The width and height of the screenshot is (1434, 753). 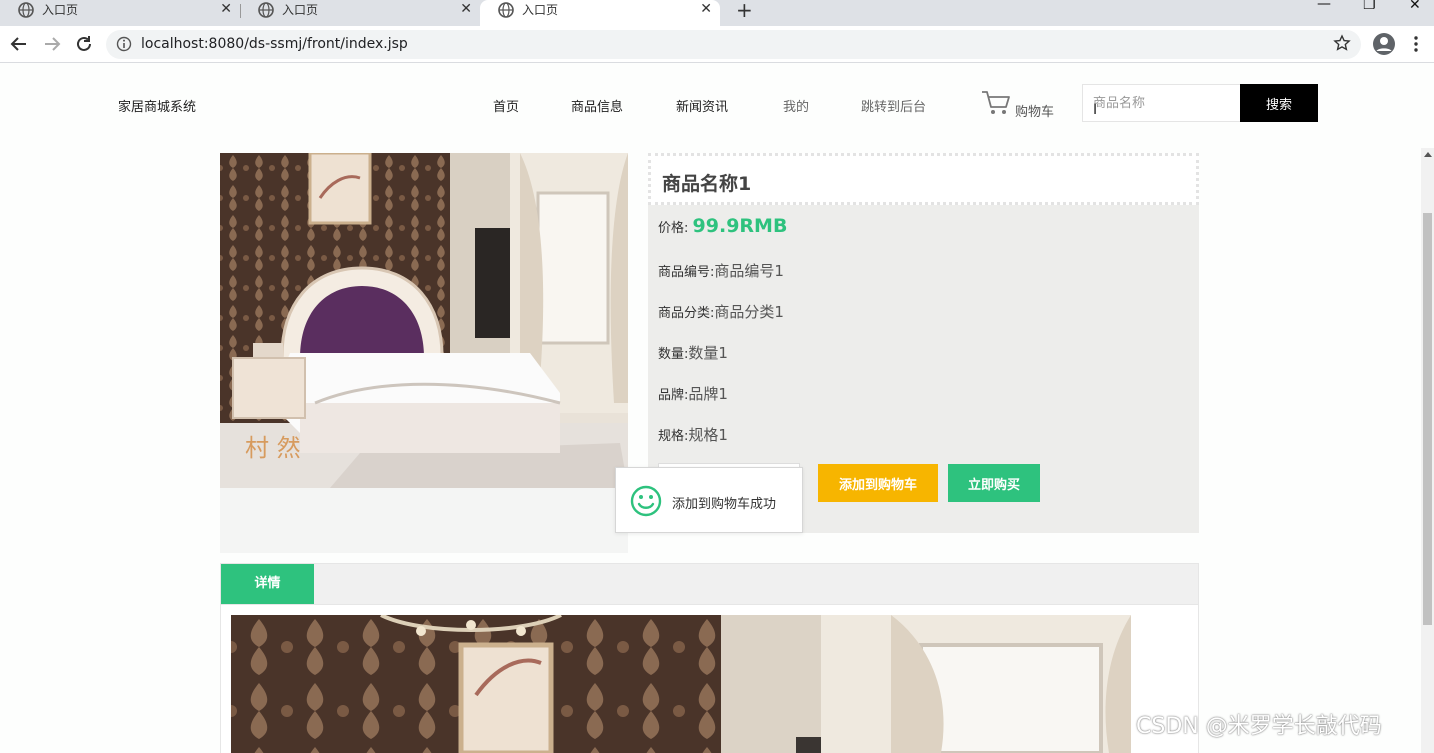 What do you see at coordinates (708, 394) in the screenshot?
I see `field-value: 品牌1` at bounding box center [708, 394].